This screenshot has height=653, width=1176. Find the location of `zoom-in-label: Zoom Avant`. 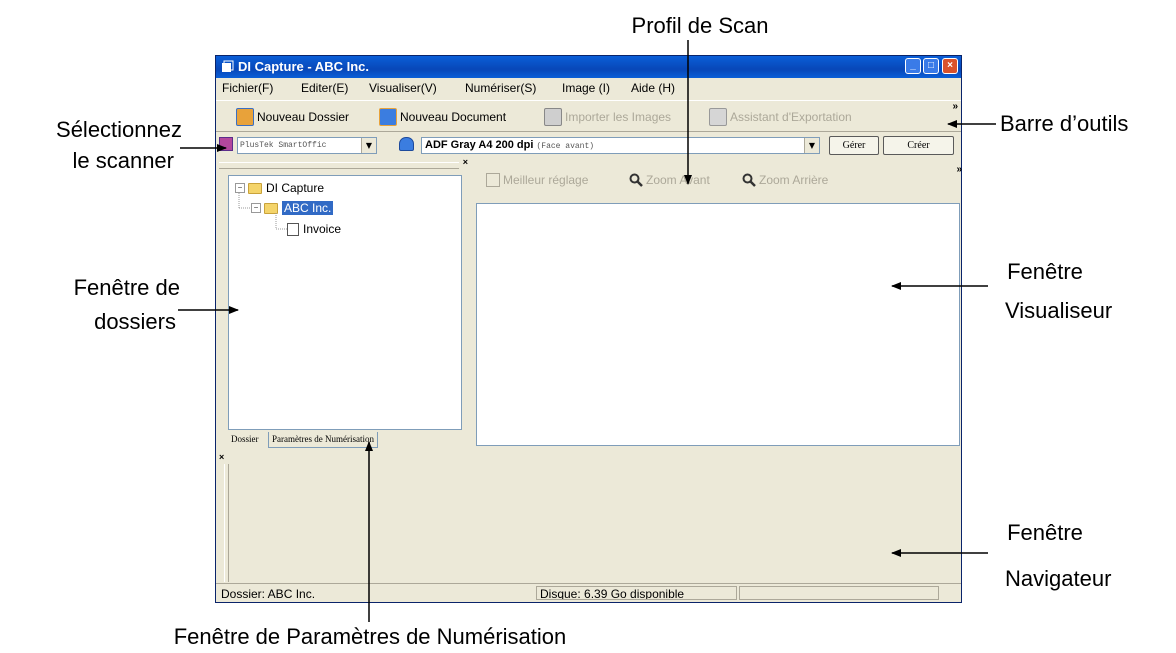

zoom-in-label: Zoom Avant is located at coordinates (678, 180).